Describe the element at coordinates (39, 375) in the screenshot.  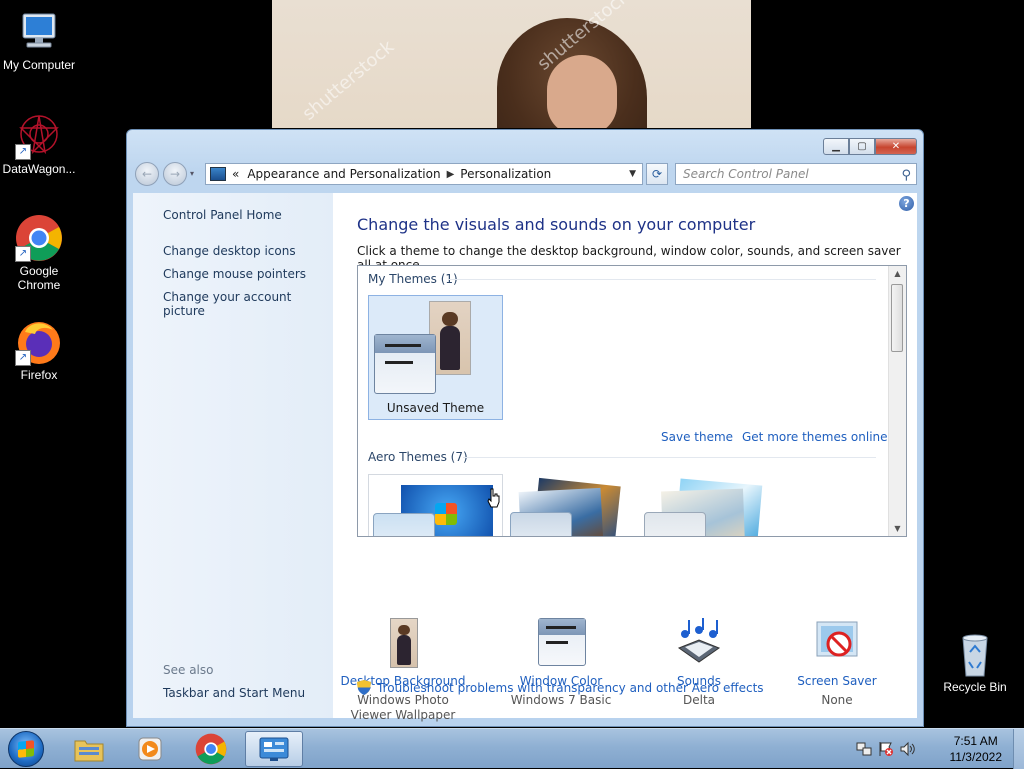
I see `desktop-icon-label: Firefox` at that location.